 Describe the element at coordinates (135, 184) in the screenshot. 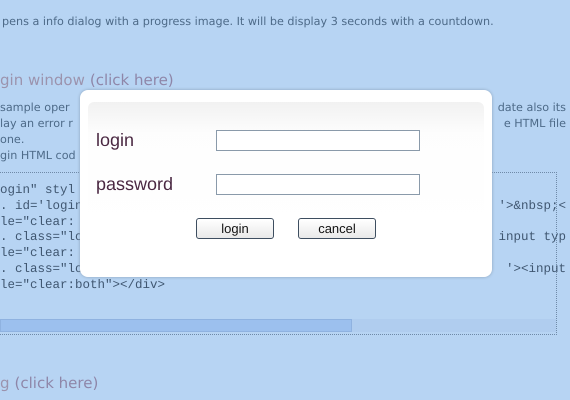

I see `field-label: password` at that location.